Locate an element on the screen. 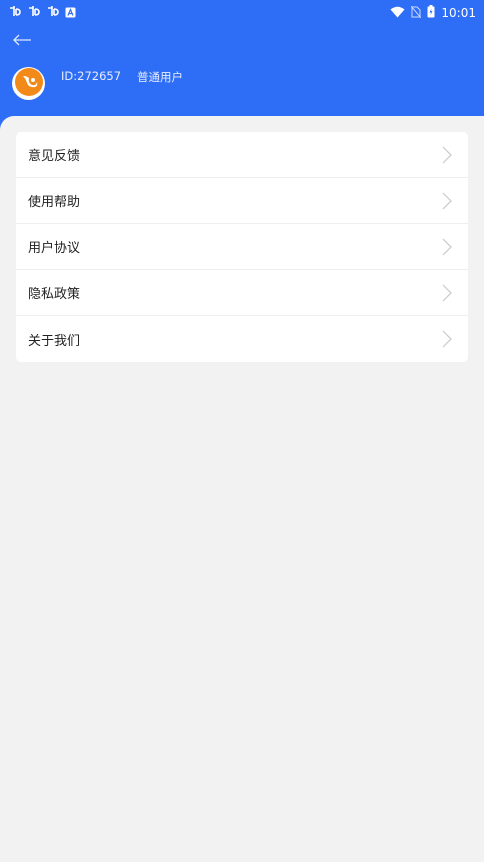 This screenshot has height=862, width=484. fox-logo-icon is located at coordinates (29, 84).